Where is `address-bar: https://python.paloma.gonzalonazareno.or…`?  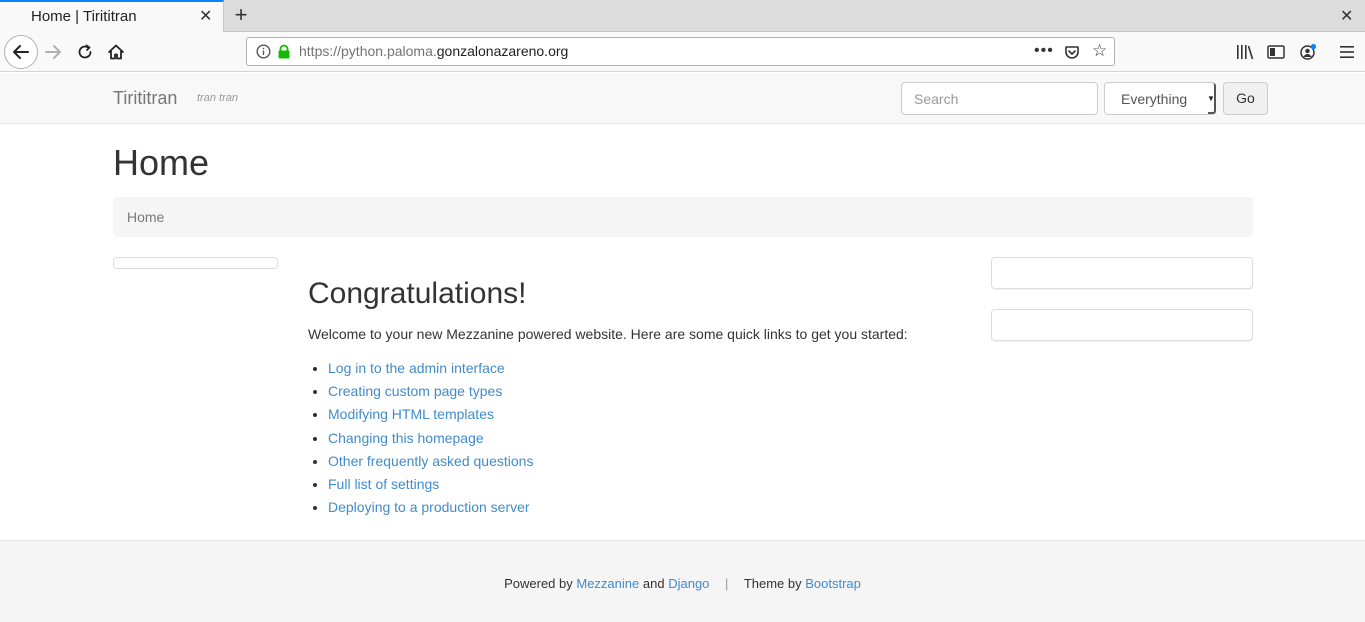
address-bar: https://python.paloma.gonzalonazareno.or… is located at coordinates (680, 51).